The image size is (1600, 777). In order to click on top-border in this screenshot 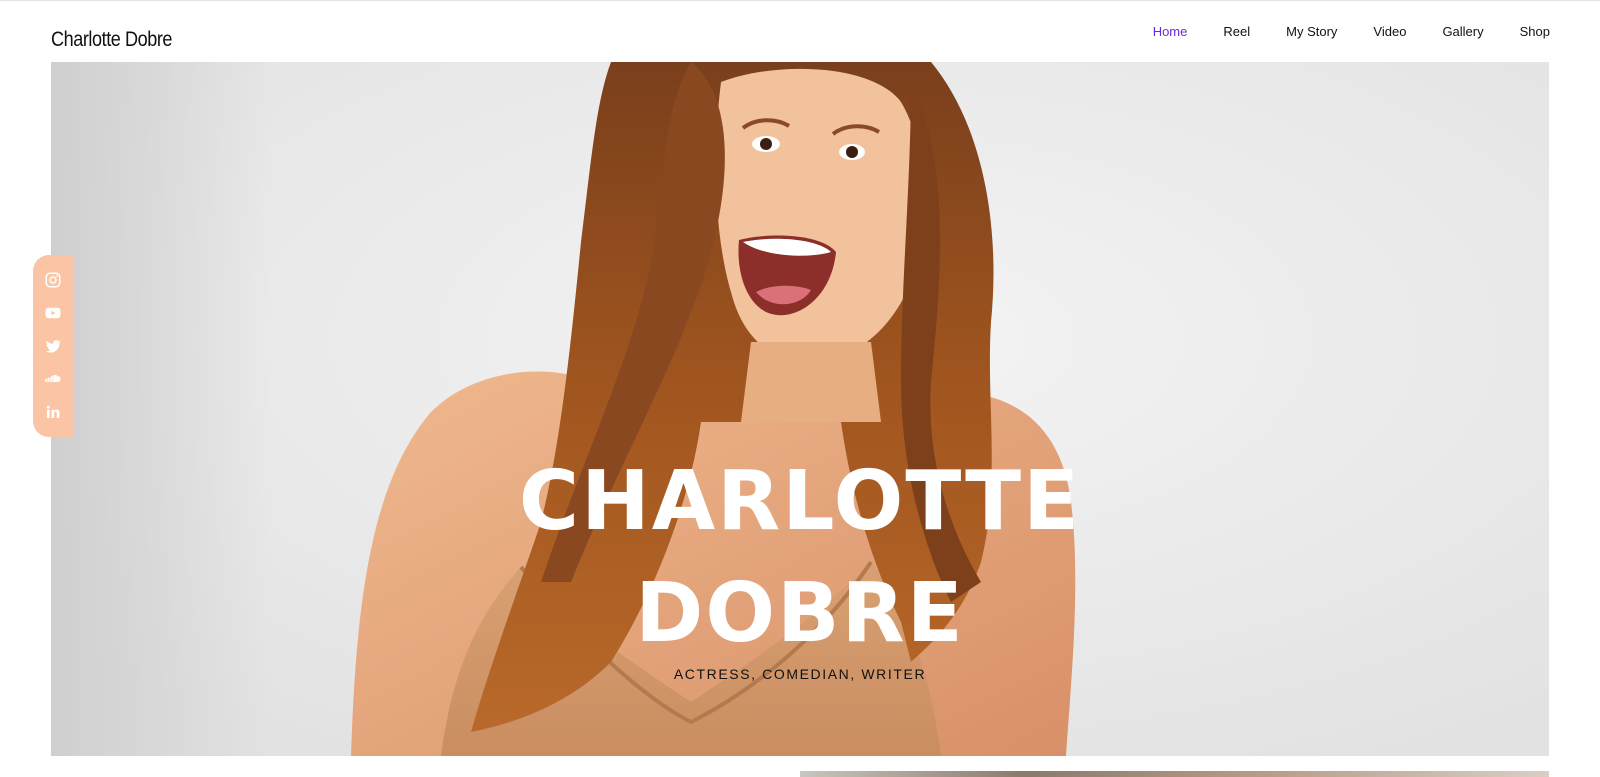, I will do `click(800, 0)`.